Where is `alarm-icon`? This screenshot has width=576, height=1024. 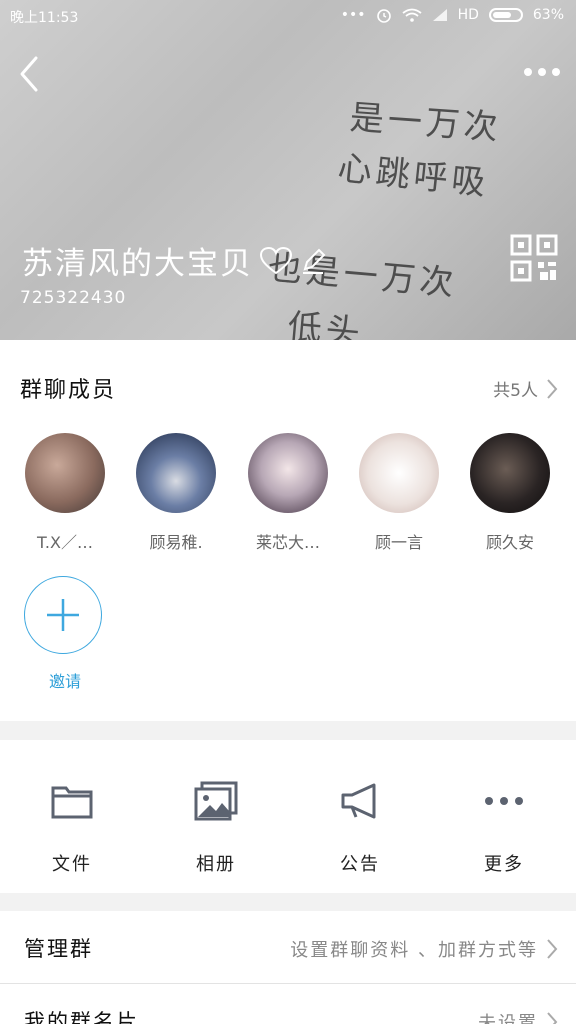
alarm-icon is located at coordinates (383, 16).